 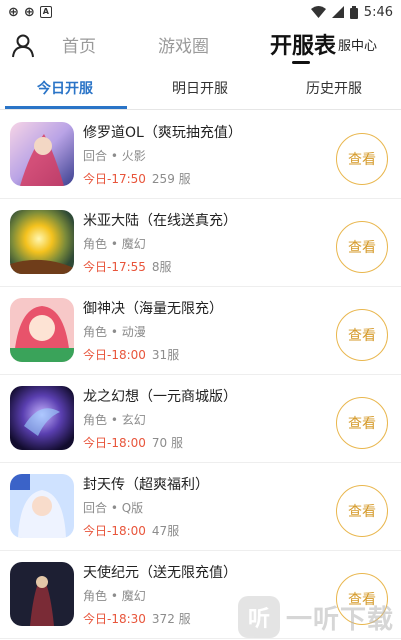 What do you see at coordinates (167, 443) in the screenshot?
I see `server-number: 70 服` at bounding box center [167, 443].